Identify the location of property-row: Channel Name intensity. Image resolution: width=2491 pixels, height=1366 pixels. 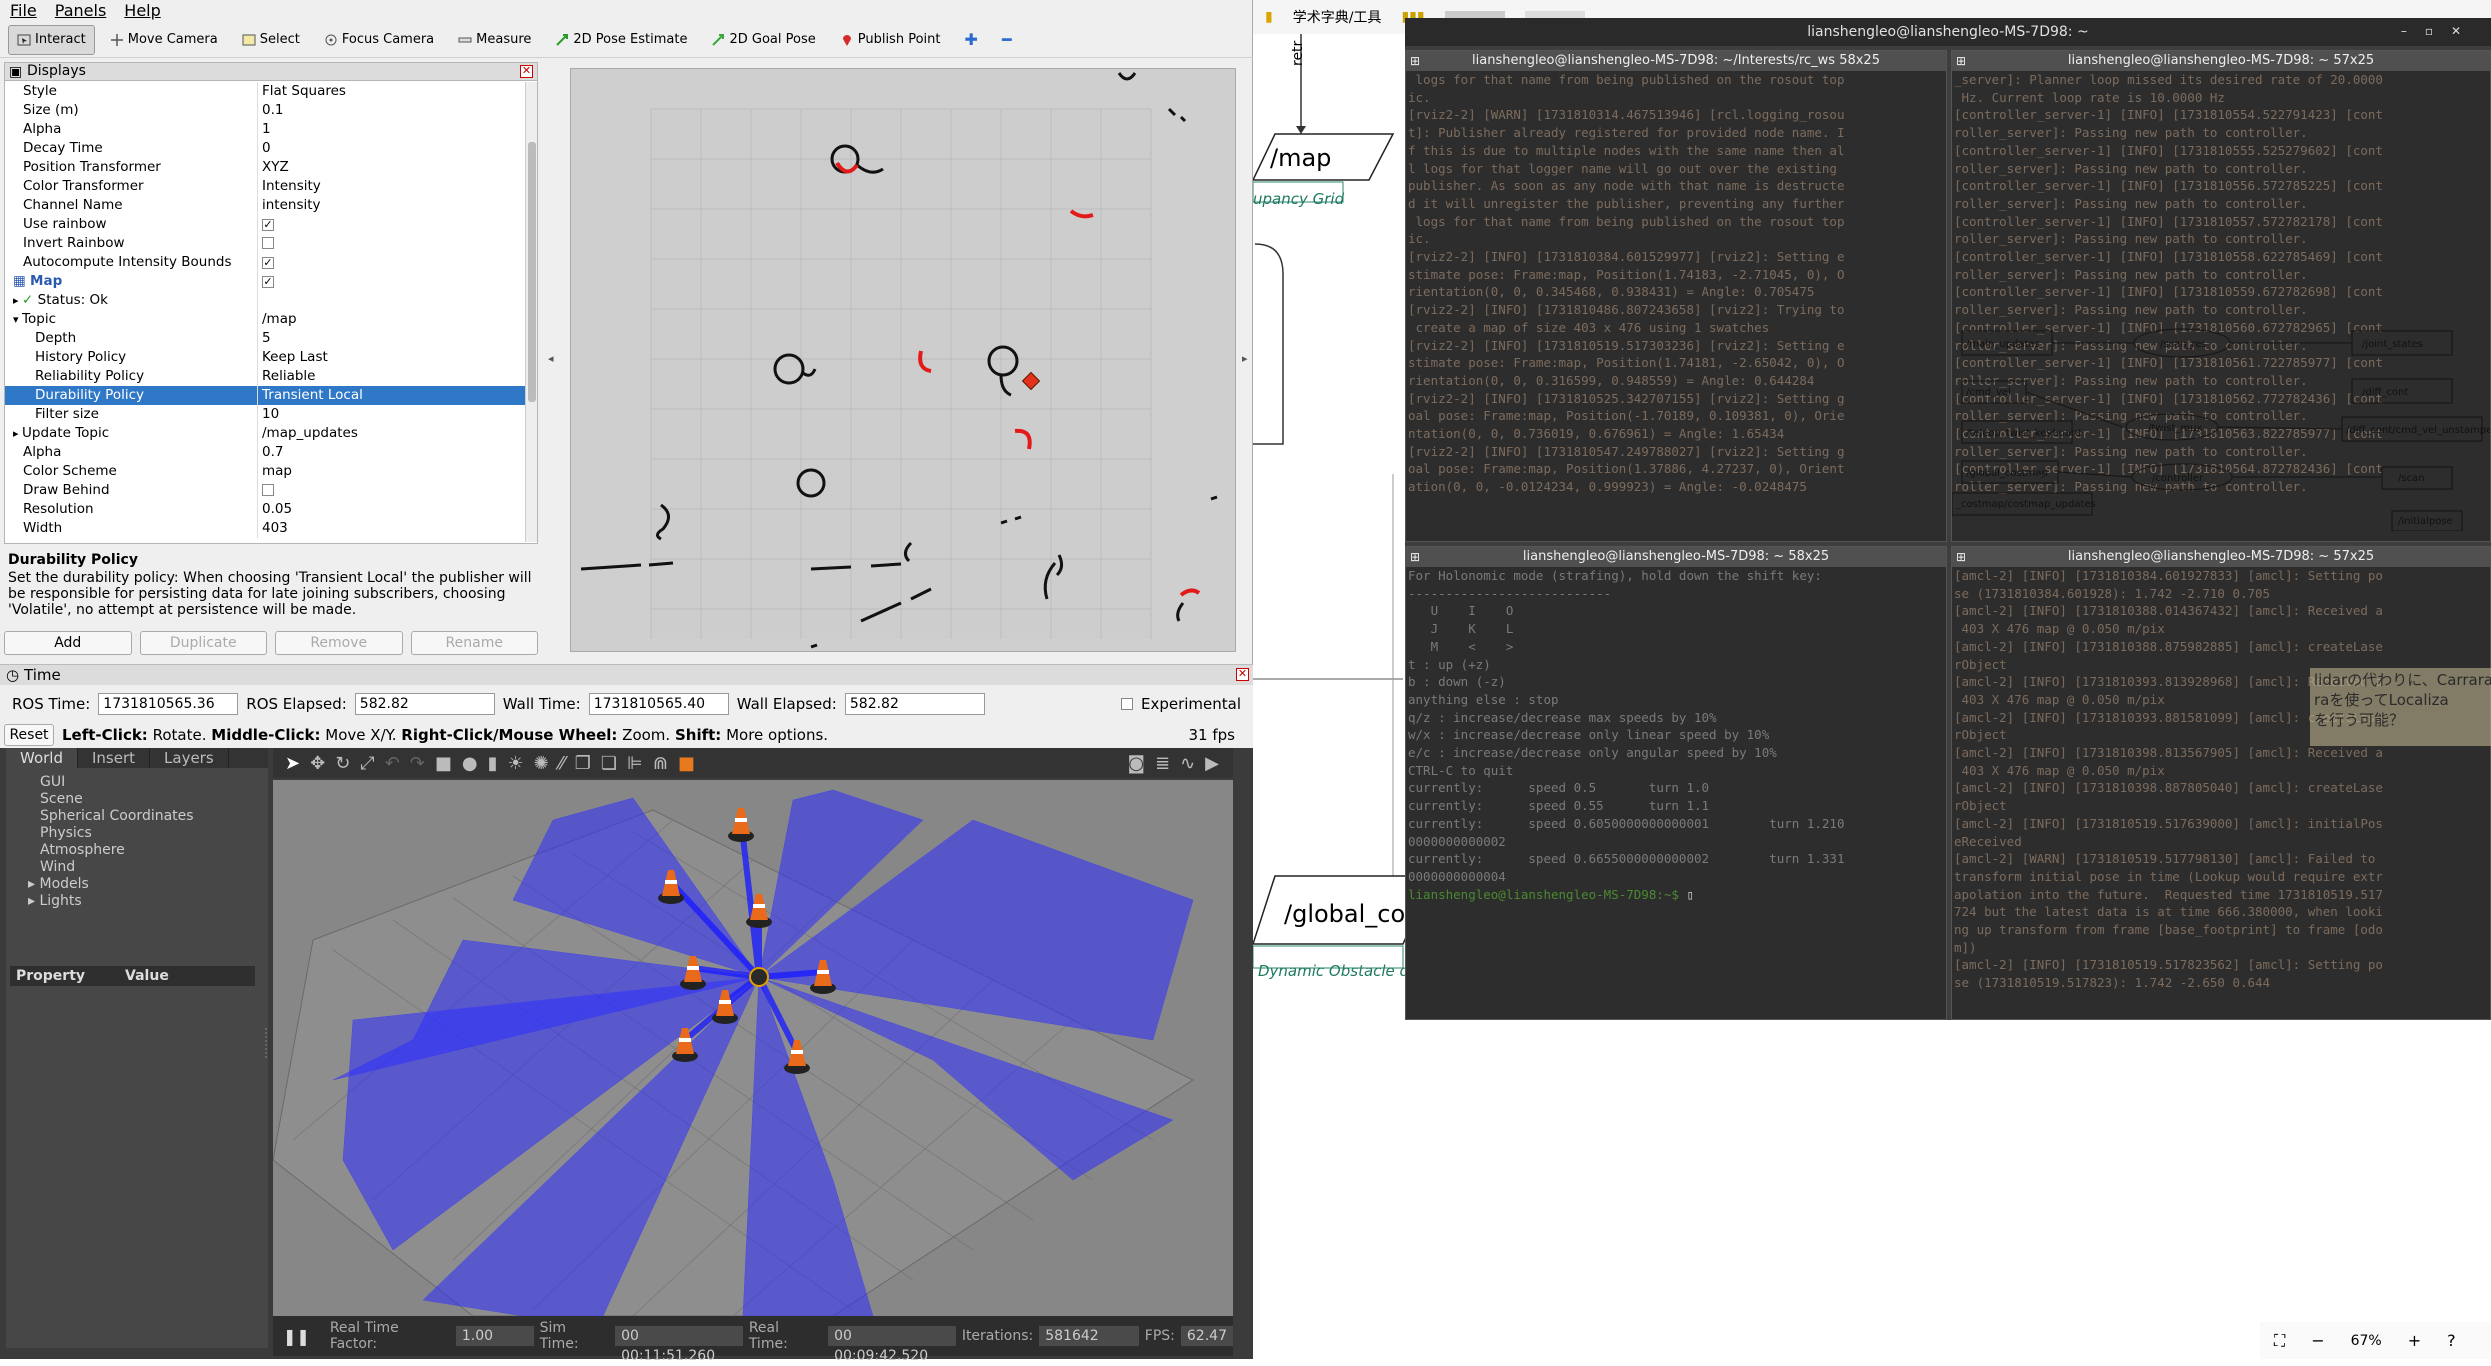
(265, 205).